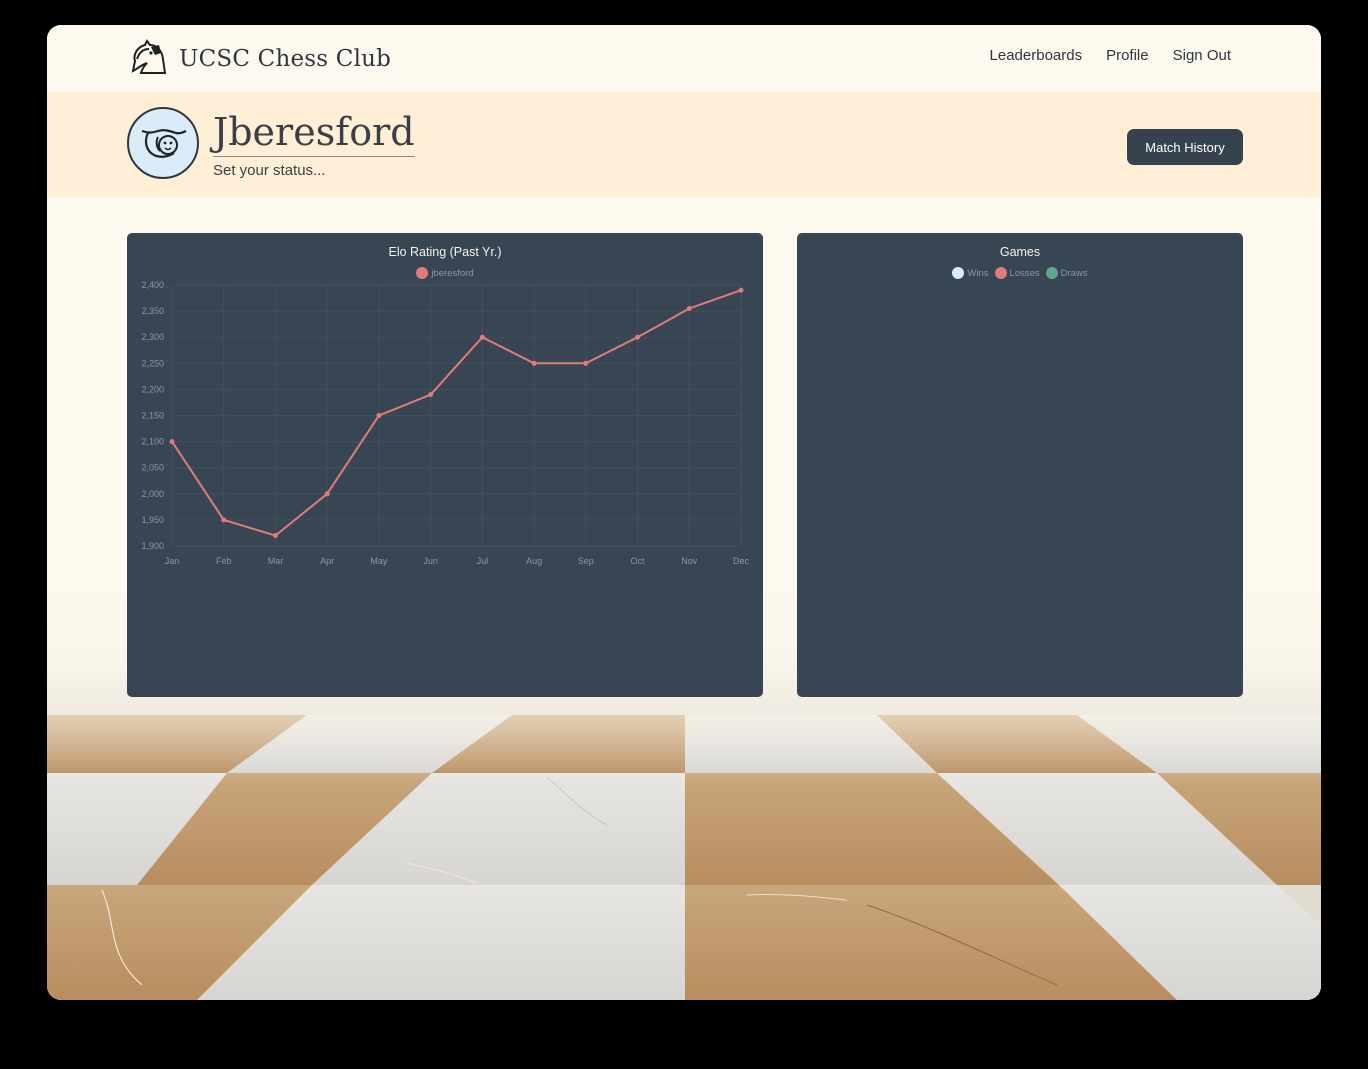 The height and width of the screenshot is (1069, 1368). What do you see at coordinates (978, 273) in the screenshot?
I see `legend-label: Wins` at bounding box center [978, 273].